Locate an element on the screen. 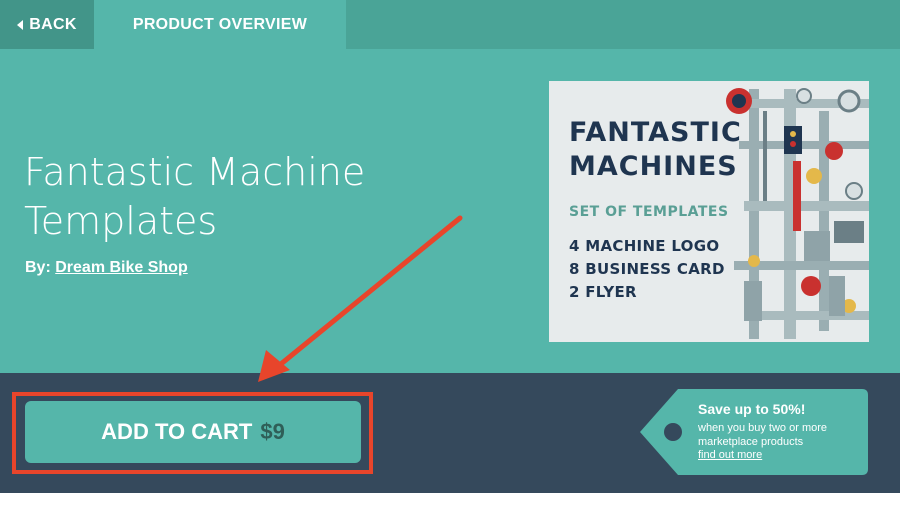  thumbnail-item: 8 BUSINESS CARD is located at coordinates (647, 269).